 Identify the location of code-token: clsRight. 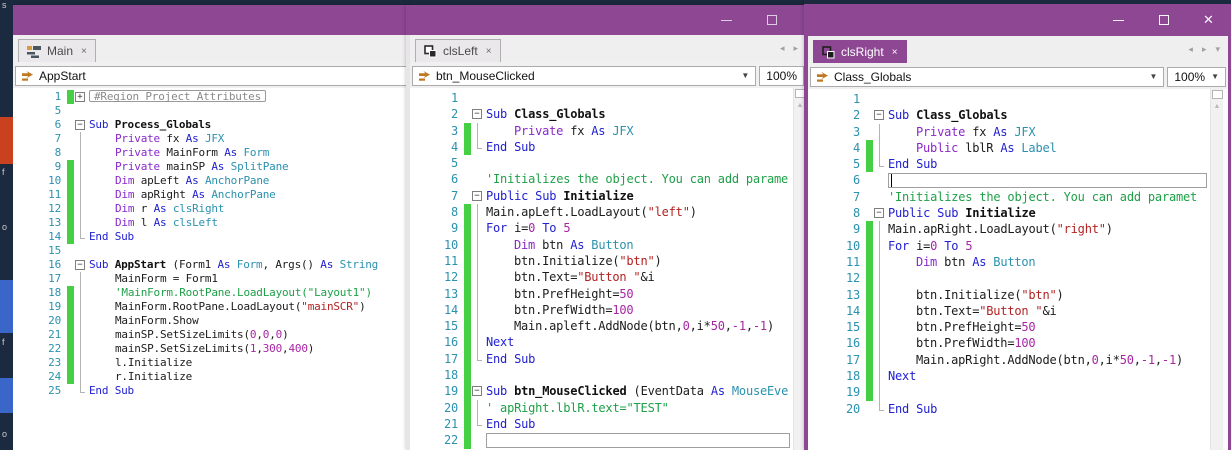
(198, 208).